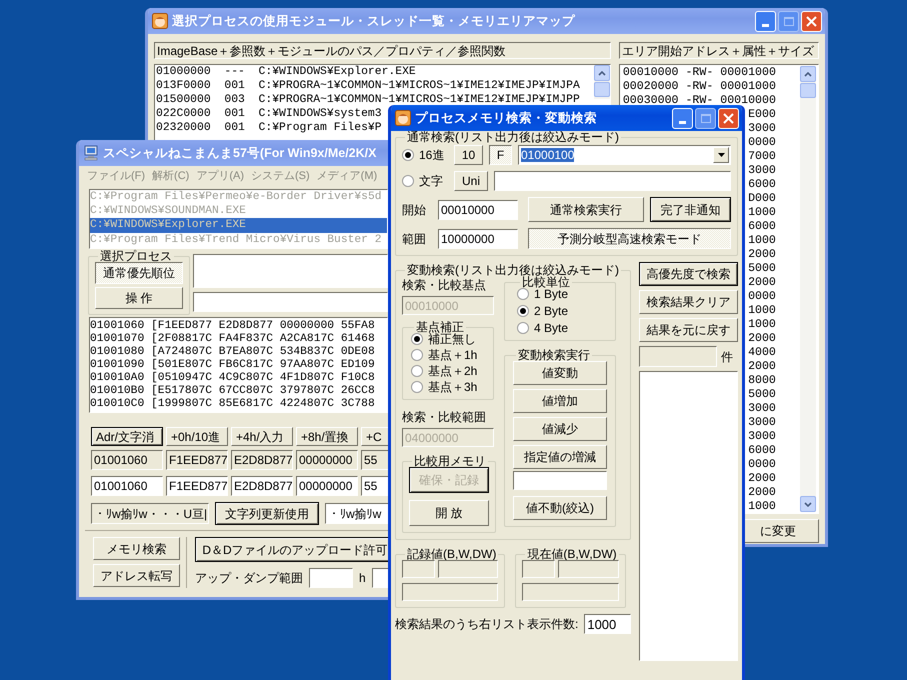  I want to click on button: アドレス転写, so click(136, 575).